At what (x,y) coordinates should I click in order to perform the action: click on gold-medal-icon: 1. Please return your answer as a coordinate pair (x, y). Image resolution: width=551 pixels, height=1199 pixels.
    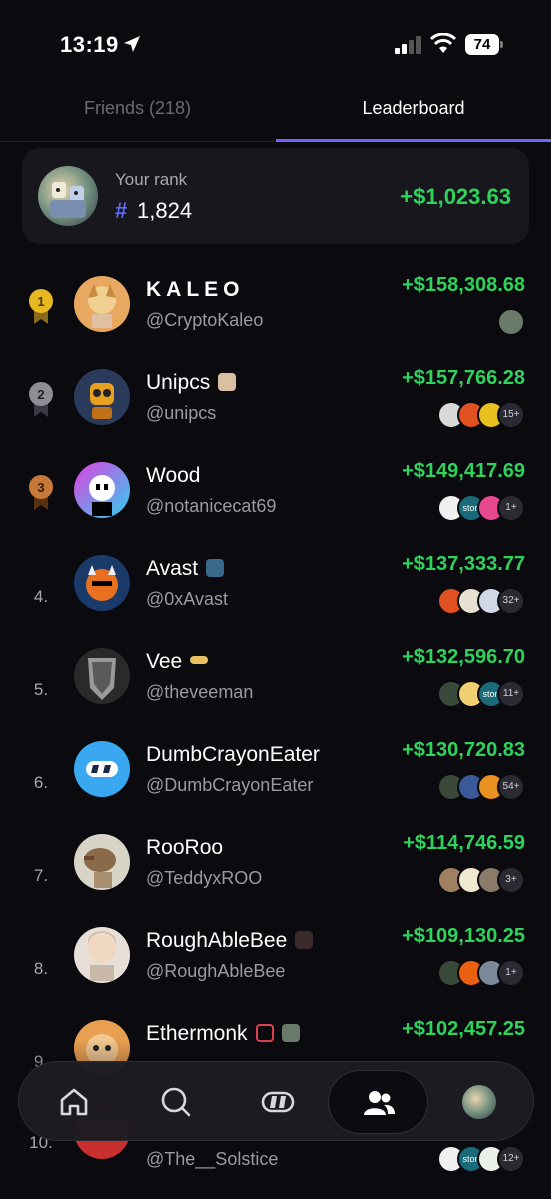
    Looking at the image, I should click on (41, 306).